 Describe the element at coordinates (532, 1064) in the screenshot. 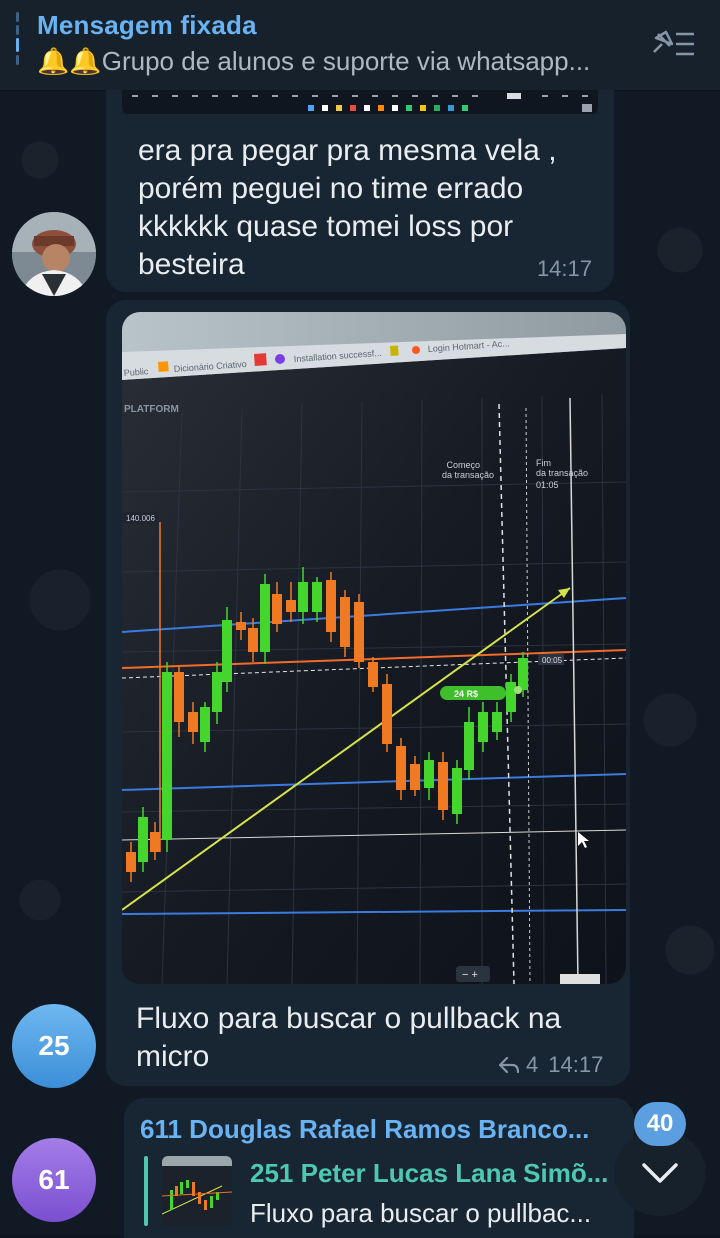

I see `reply-count: 4` at that location.